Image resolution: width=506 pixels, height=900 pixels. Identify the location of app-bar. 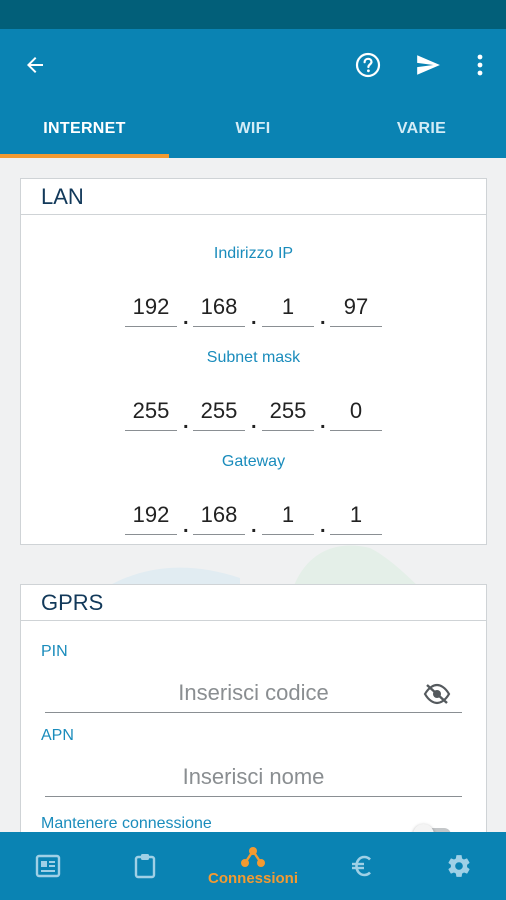
(253, 64).